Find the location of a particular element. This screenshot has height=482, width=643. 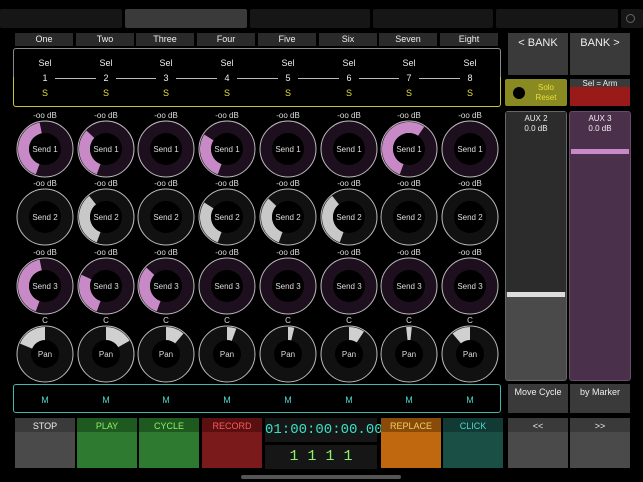

send2-knob-8: -oo dB Send 2 is located at coordinates (470, 213).